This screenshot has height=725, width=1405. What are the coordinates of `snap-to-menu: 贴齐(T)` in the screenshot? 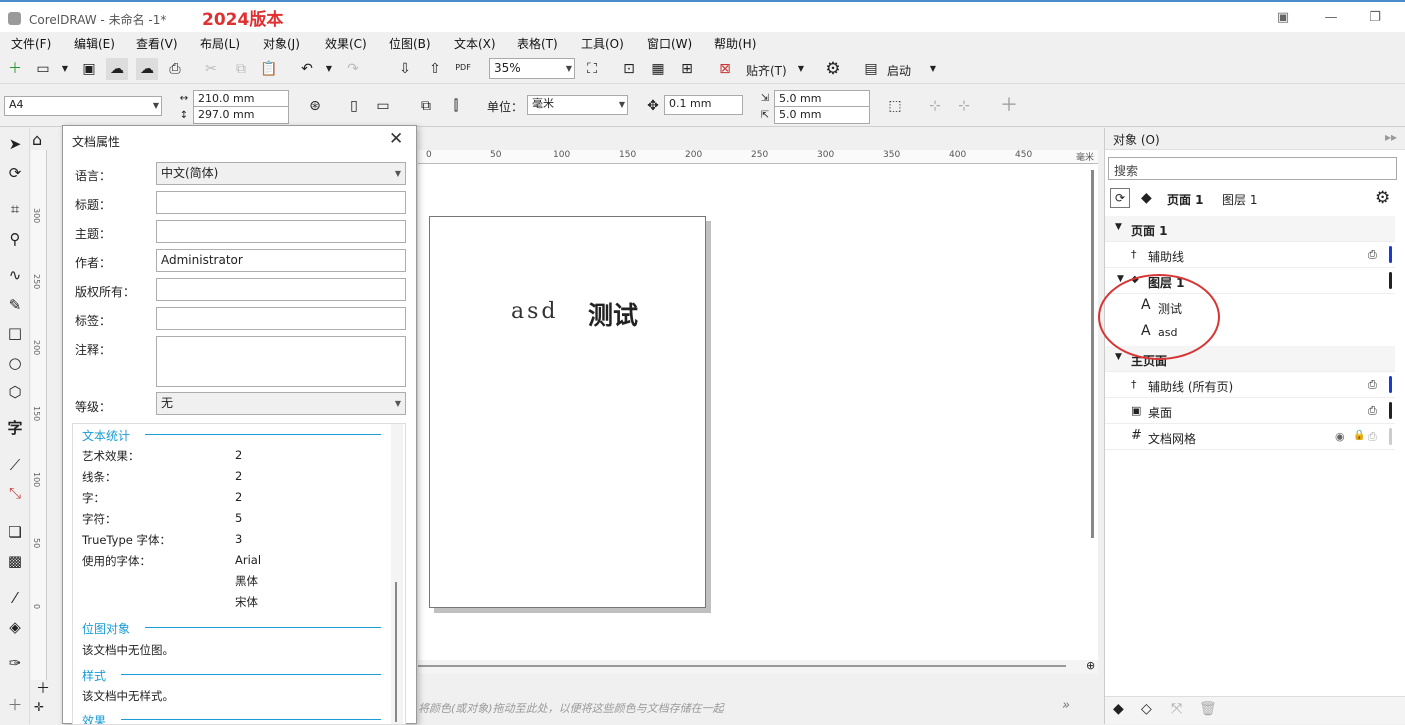 It's located at (766, 70).